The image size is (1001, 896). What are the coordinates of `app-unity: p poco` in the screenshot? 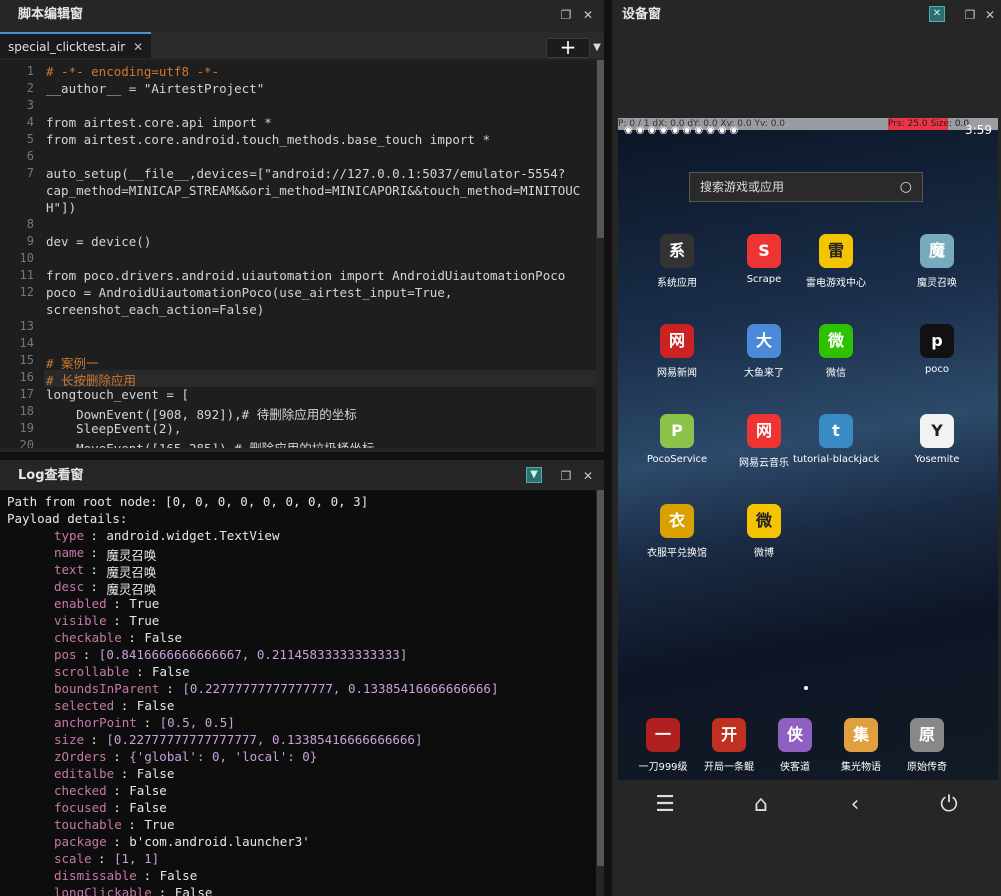 It's located at (937, 349).